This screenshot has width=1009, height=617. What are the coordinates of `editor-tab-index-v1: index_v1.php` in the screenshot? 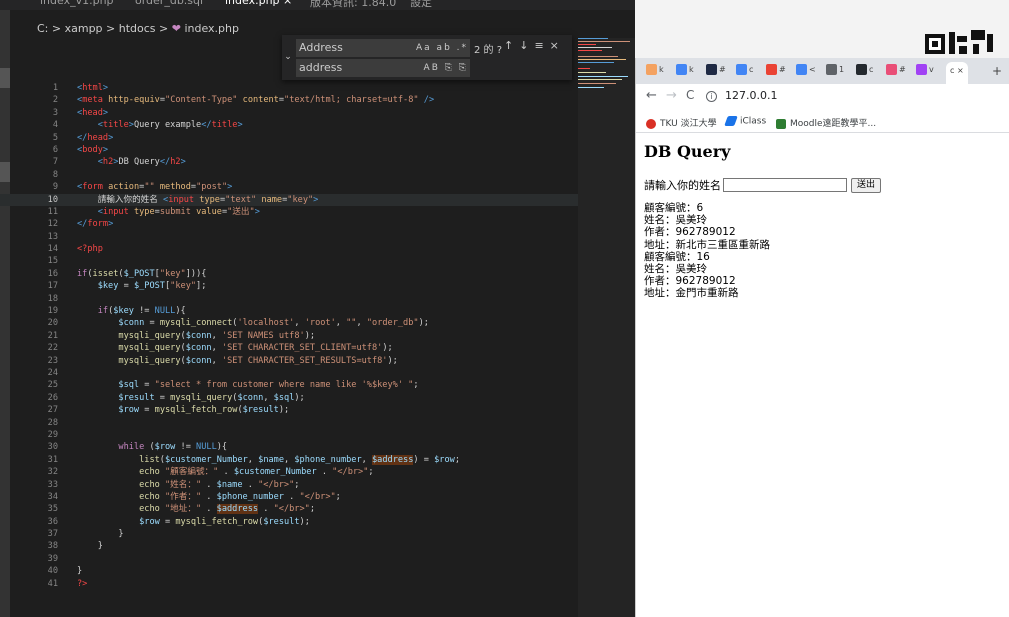 It's located at (77, 5).